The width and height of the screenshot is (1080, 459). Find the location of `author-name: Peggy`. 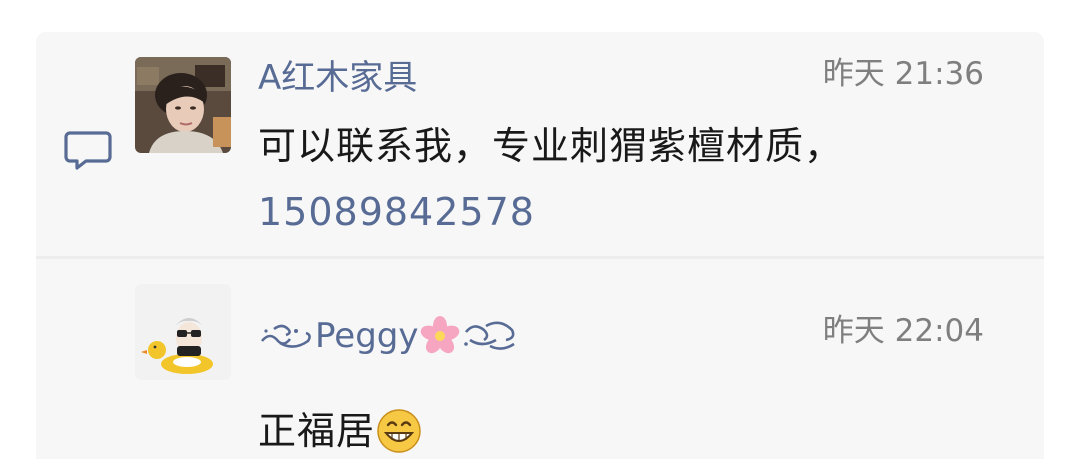

author-name: Peggy is located at coordinates (388, 336).